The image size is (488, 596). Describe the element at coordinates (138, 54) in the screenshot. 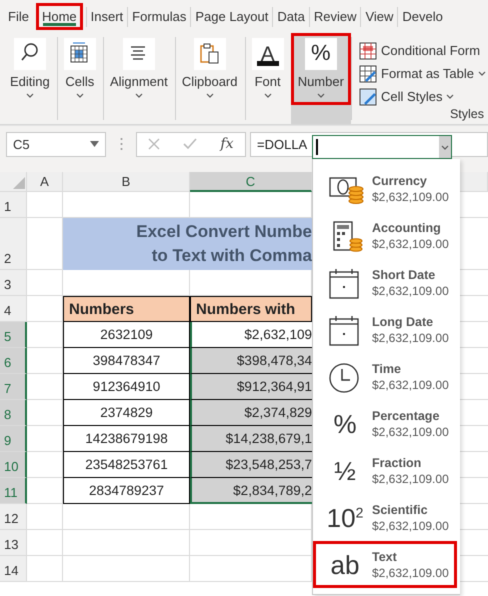

I see `text-lines-icon` at that location.